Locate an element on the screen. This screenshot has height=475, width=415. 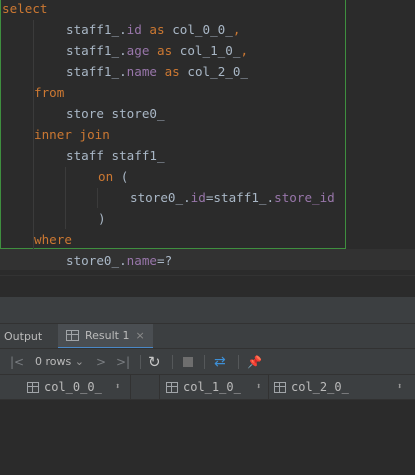
code-token: col_2_0_ is located at coordinates (218, 71).